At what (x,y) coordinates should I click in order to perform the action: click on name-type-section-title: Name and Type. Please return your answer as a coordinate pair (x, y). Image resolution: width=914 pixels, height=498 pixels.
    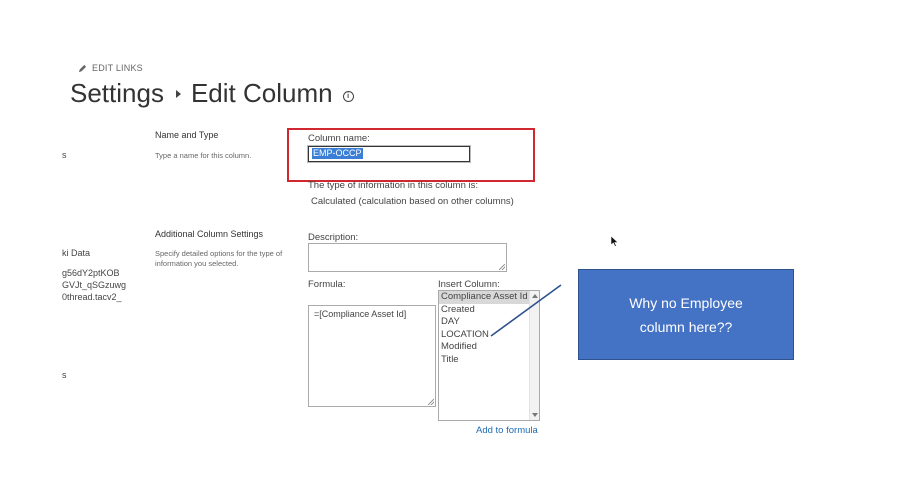
    Looking at the image, I should click on (187, 135).